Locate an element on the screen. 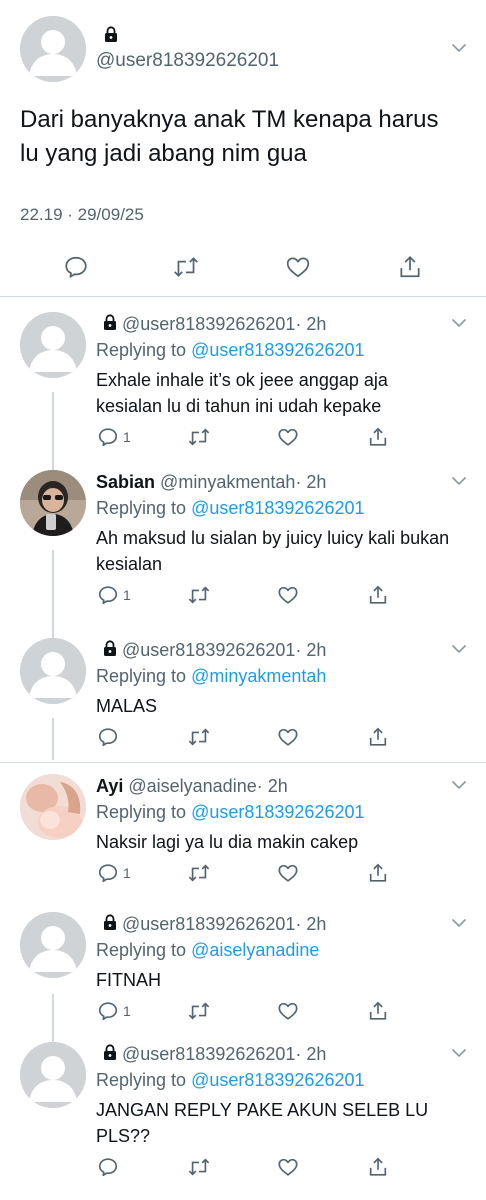 This screenshot has width=486, height=1200. replying-to: Replying to @aiselyanadine is located at coordinates (207, 950).